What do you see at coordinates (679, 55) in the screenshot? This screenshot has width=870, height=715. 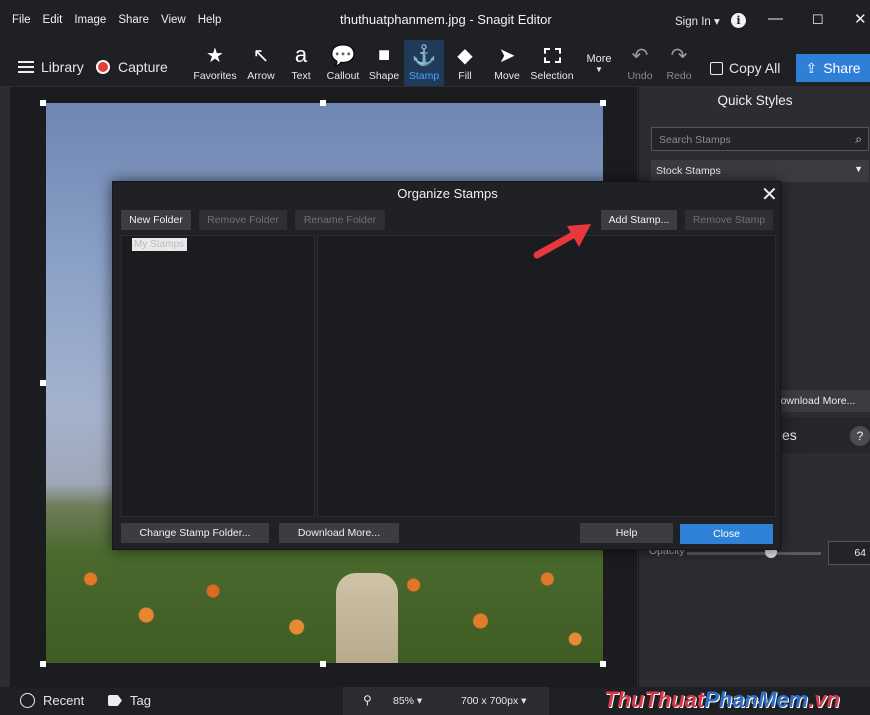 I see `redo-icon: ↷` at bounding box center [679, 55].